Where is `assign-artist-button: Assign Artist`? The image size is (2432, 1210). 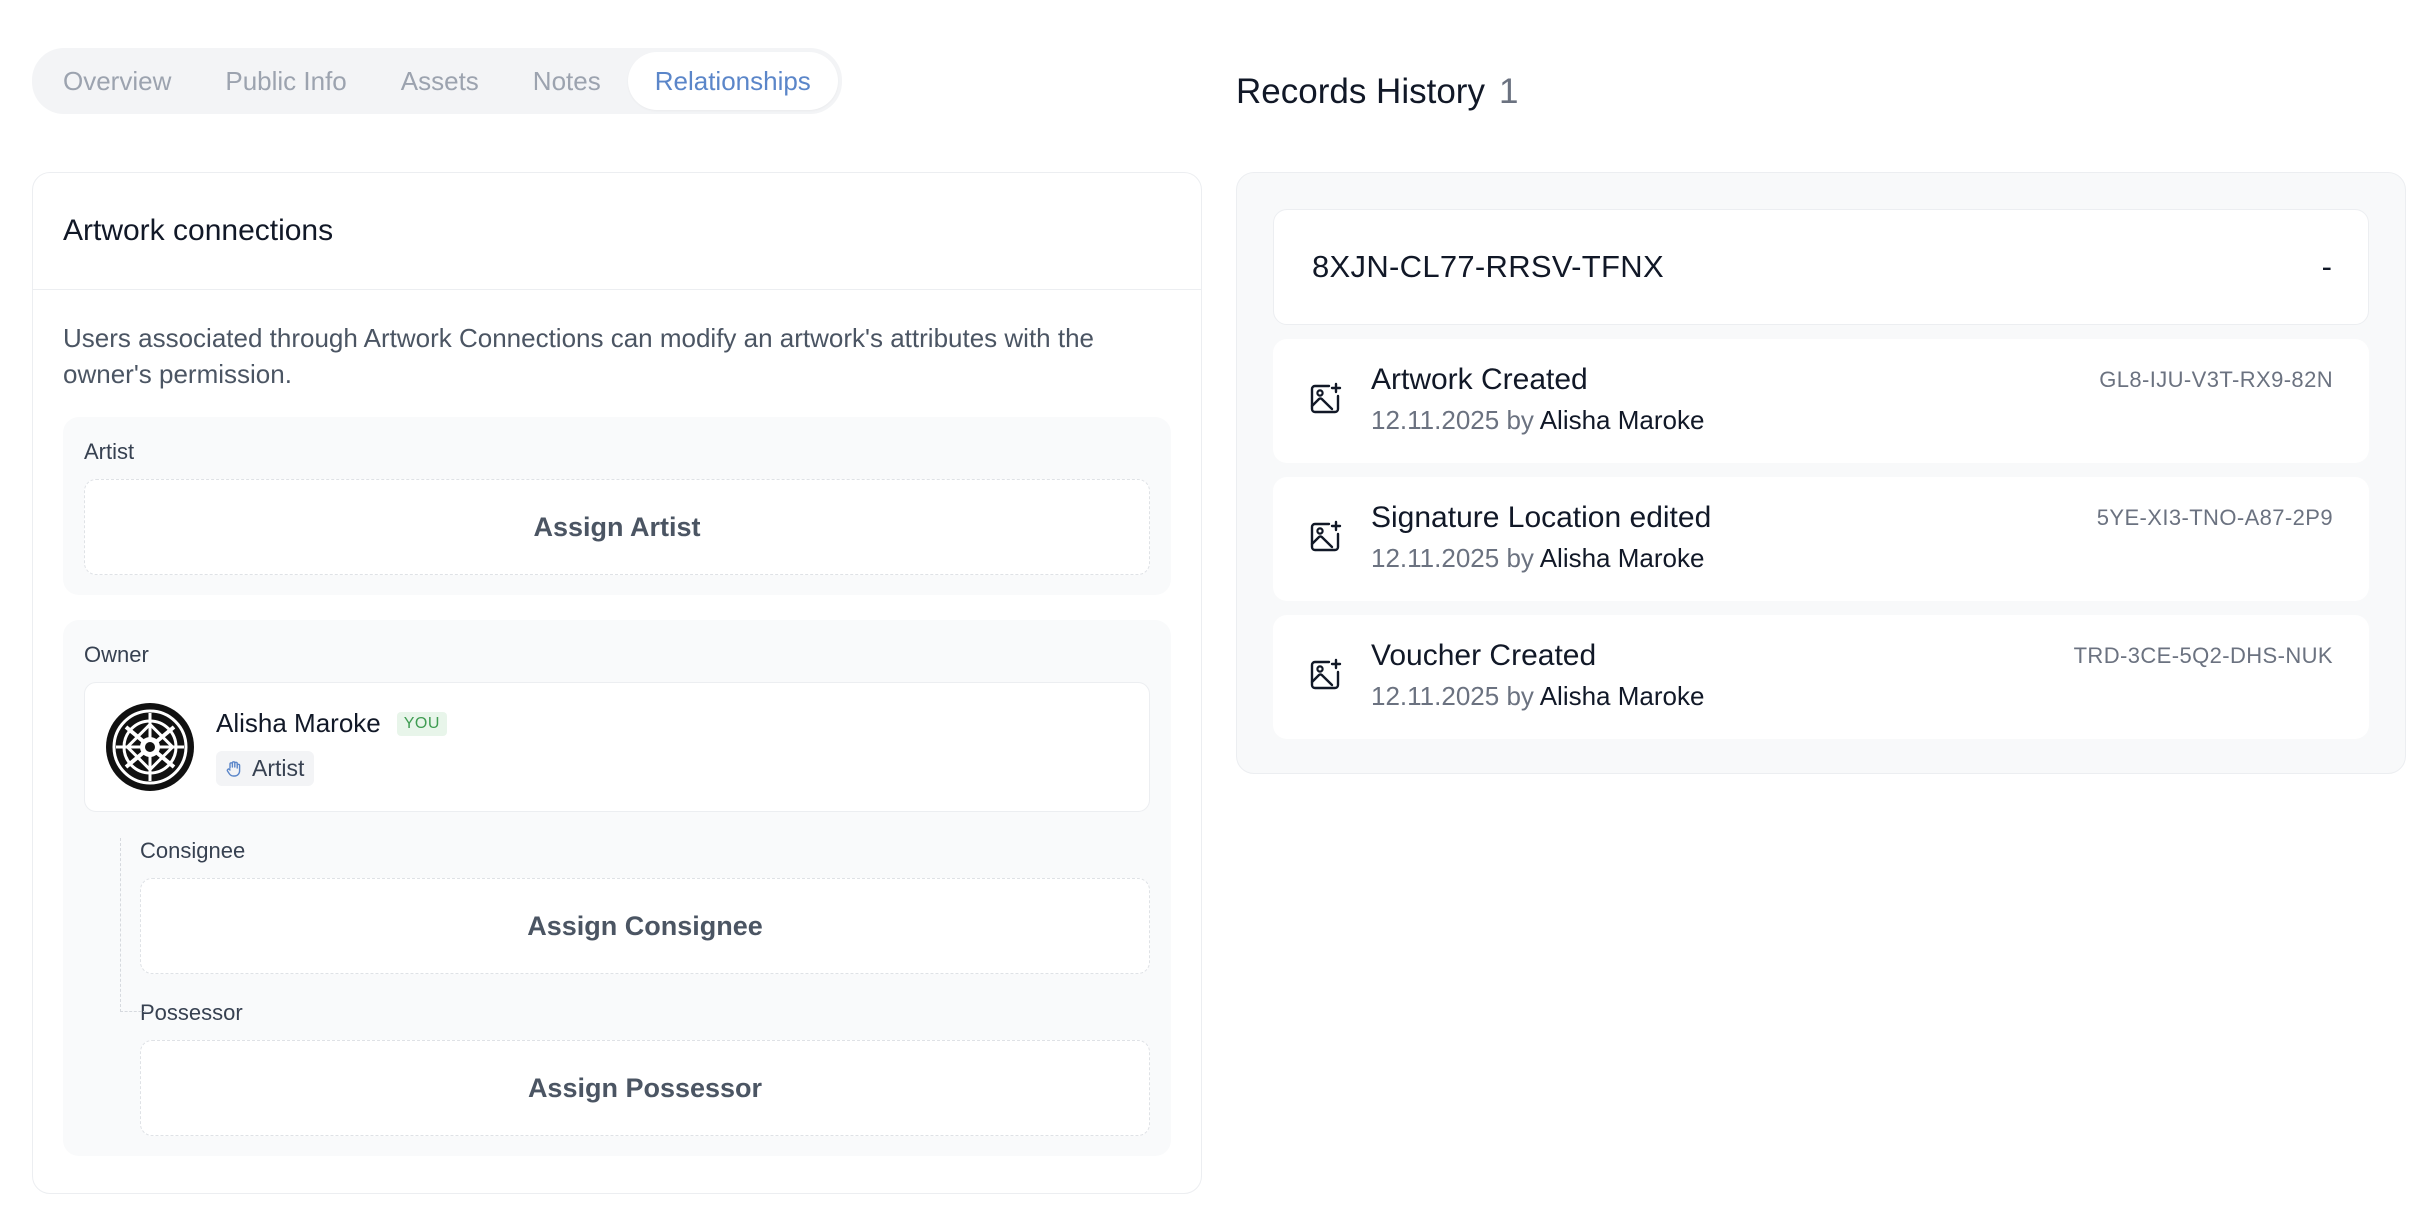 assign-artist-button: Assign Artist is located at coordinates (617, 527).